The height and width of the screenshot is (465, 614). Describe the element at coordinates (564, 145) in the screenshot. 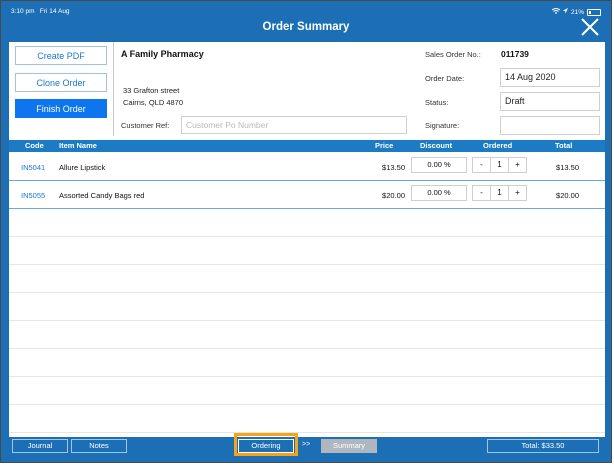

I see `column-total: Total` at that location.